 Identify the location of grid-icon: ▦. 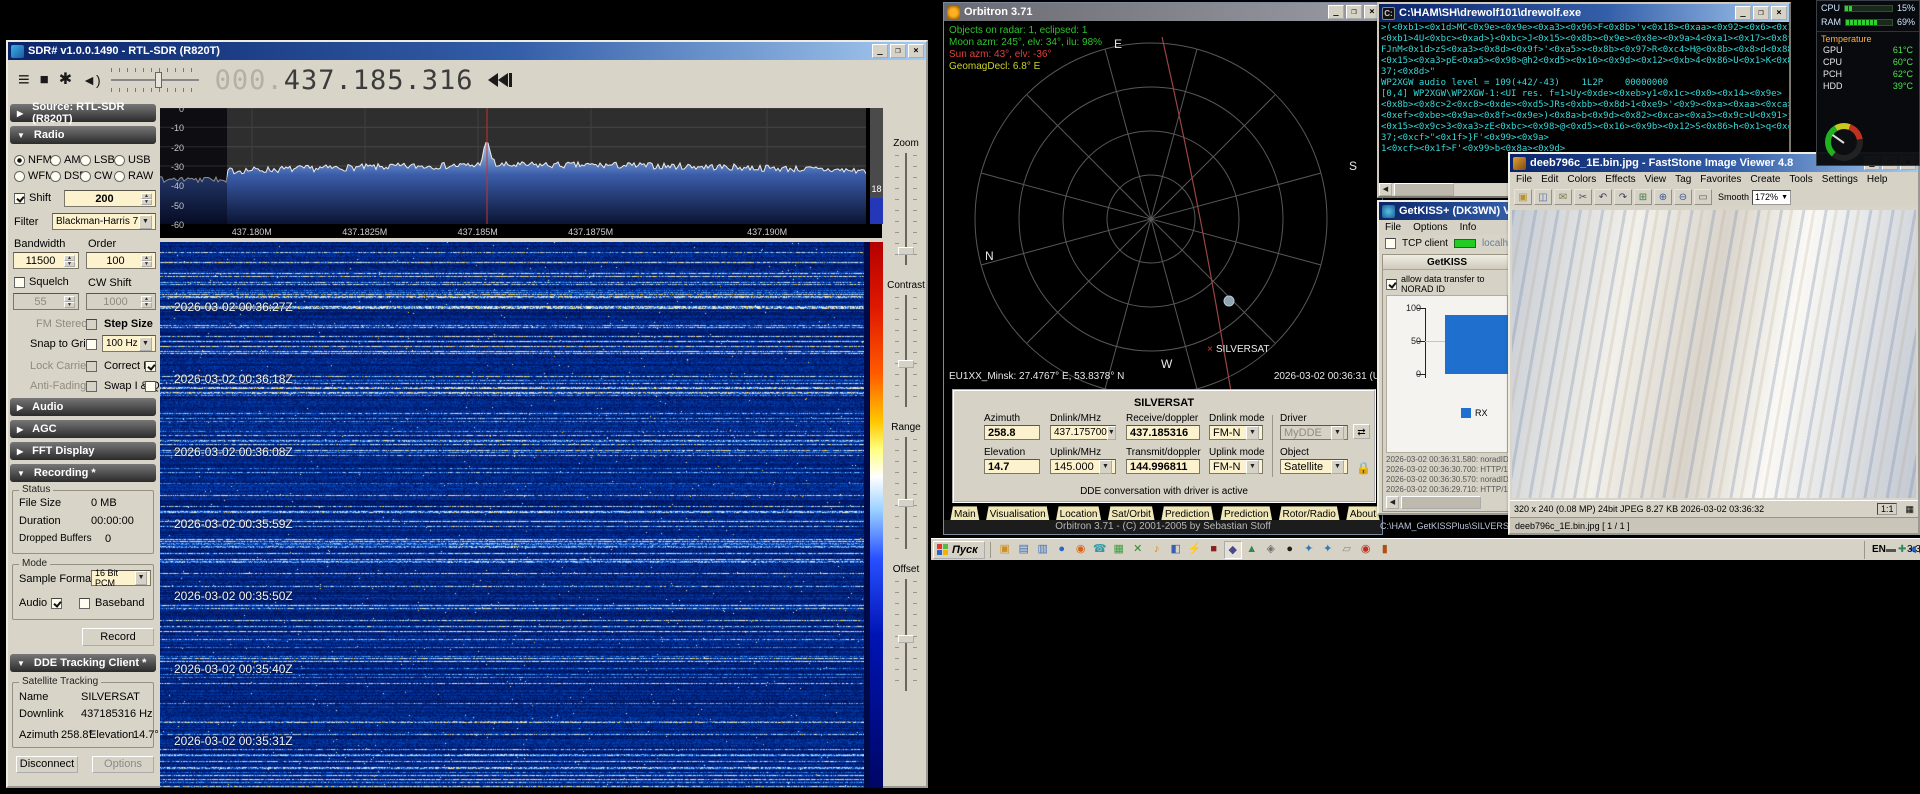
(1909, 509).